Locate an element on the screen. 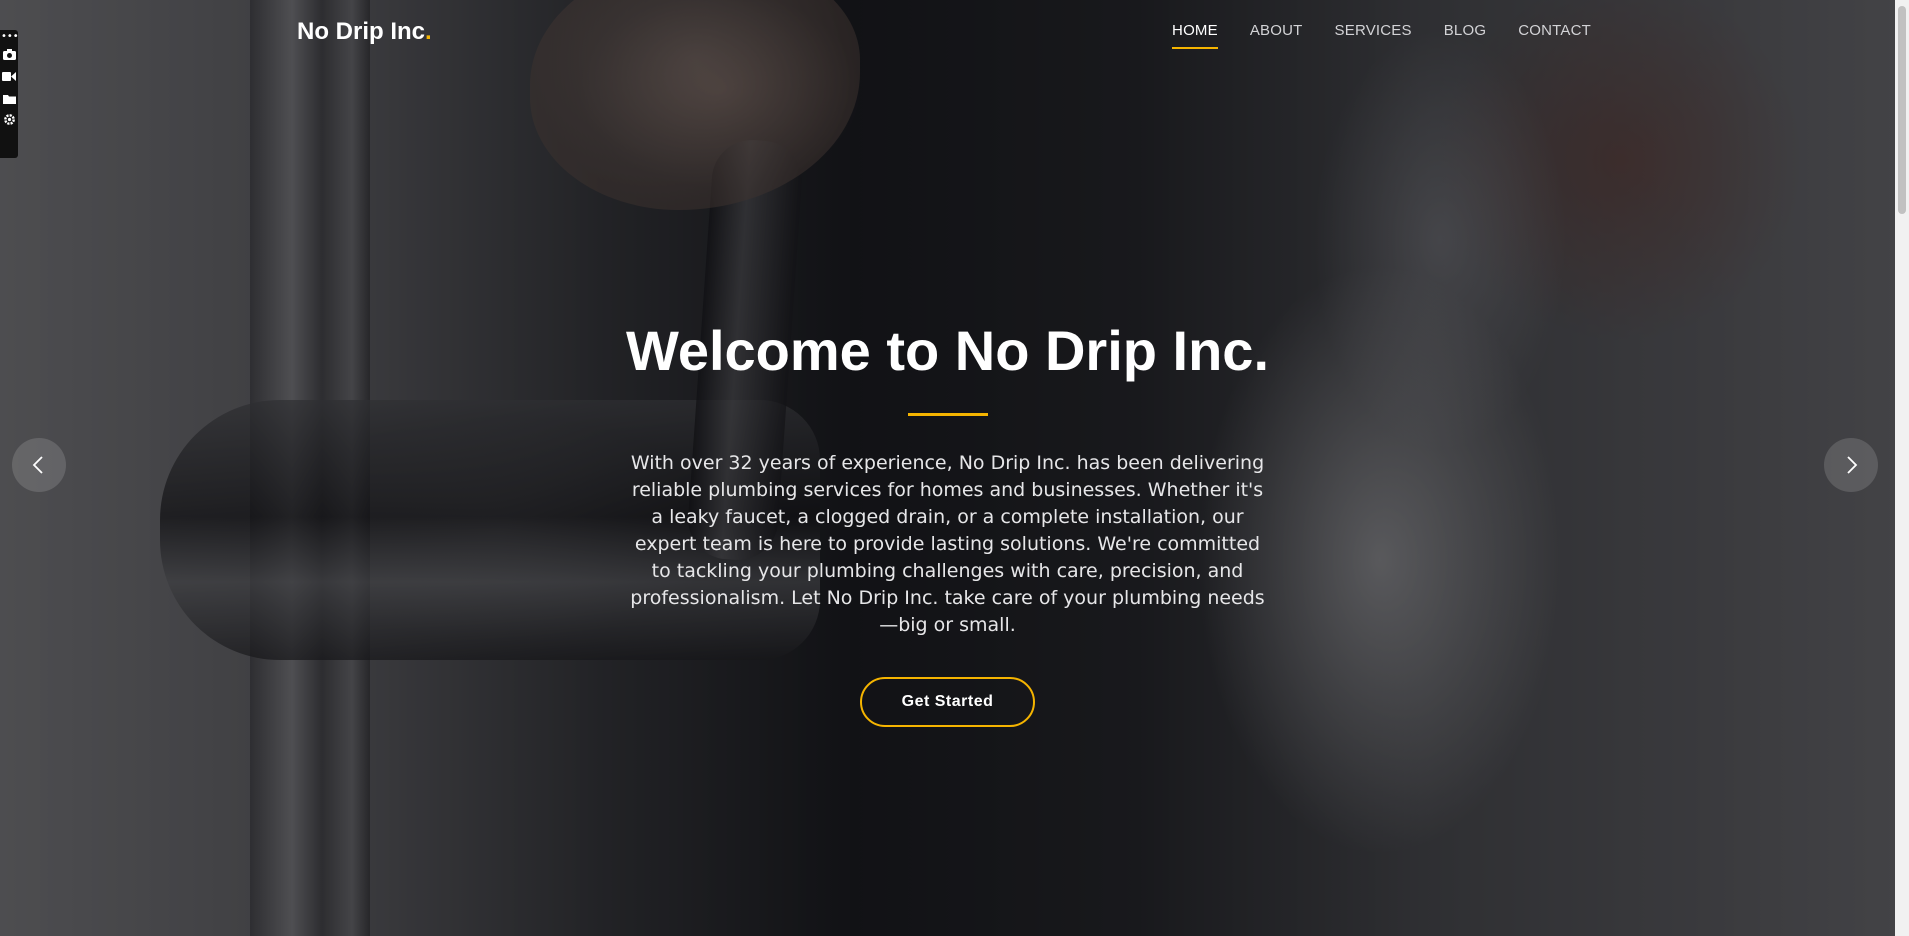  more-icon: ••• is located at coordinates (10, 39).